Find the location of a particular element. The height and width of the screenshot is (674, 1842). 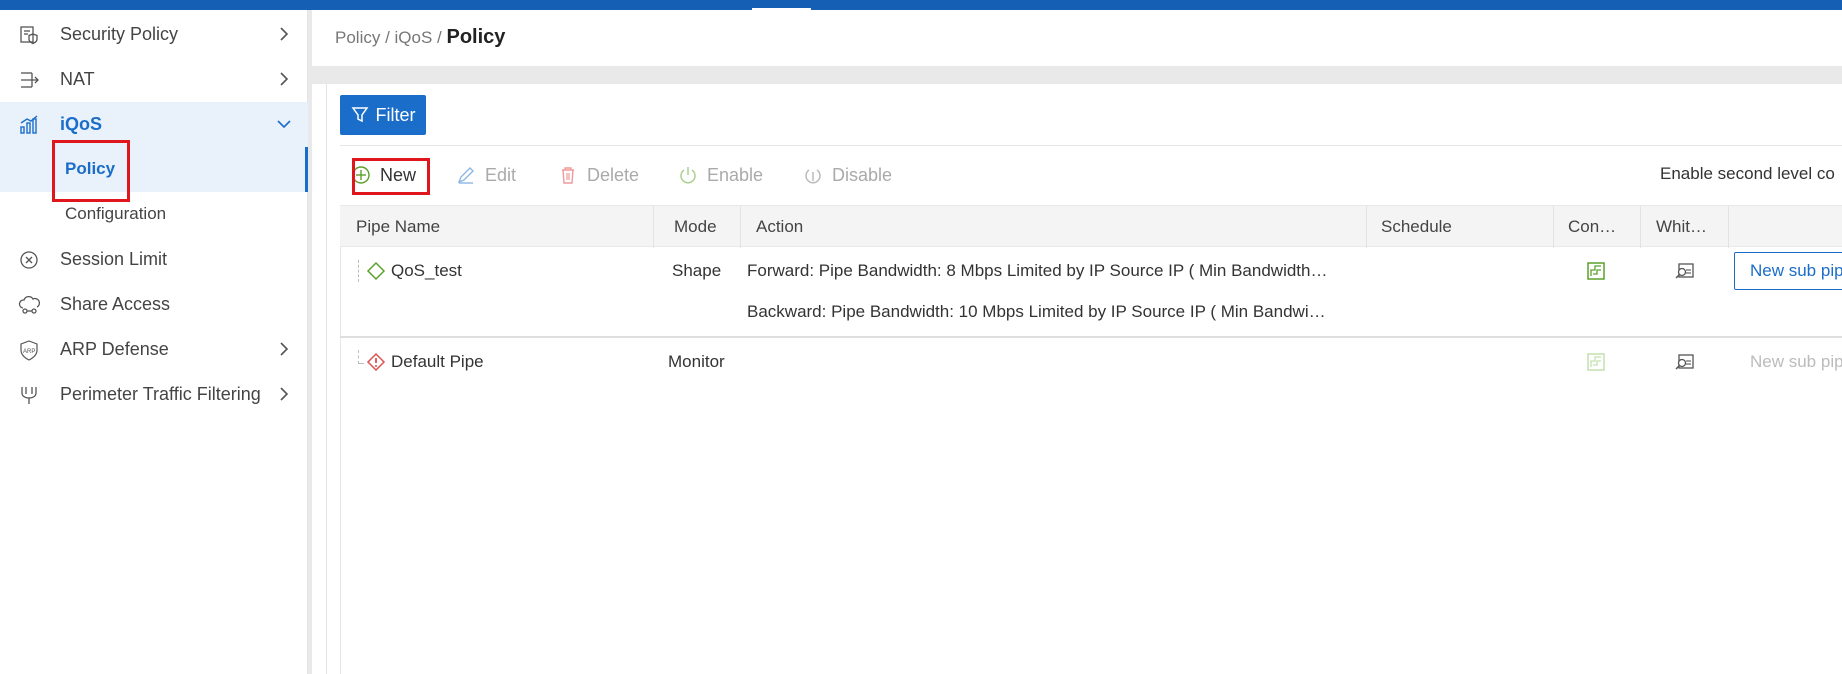

sidebar-subitem-label: Configuration is located at coordinates (116, 213).